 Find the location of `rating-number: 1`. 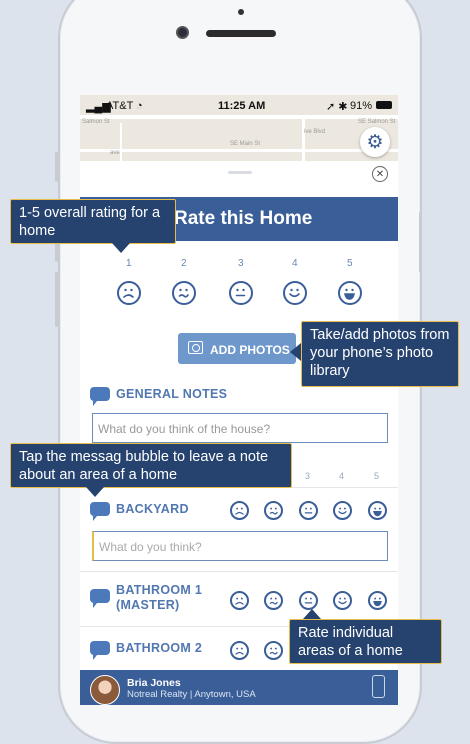

rating-number: 1 is located at coordinates (129, 263).